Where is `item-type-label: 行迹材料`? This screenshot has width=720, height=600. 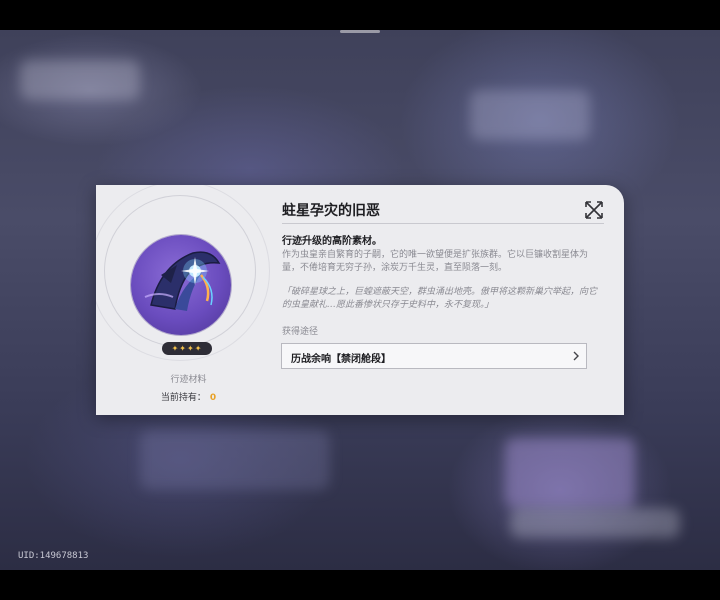
item-type-label: 行迹材料 is located at coordinates (188, 380).